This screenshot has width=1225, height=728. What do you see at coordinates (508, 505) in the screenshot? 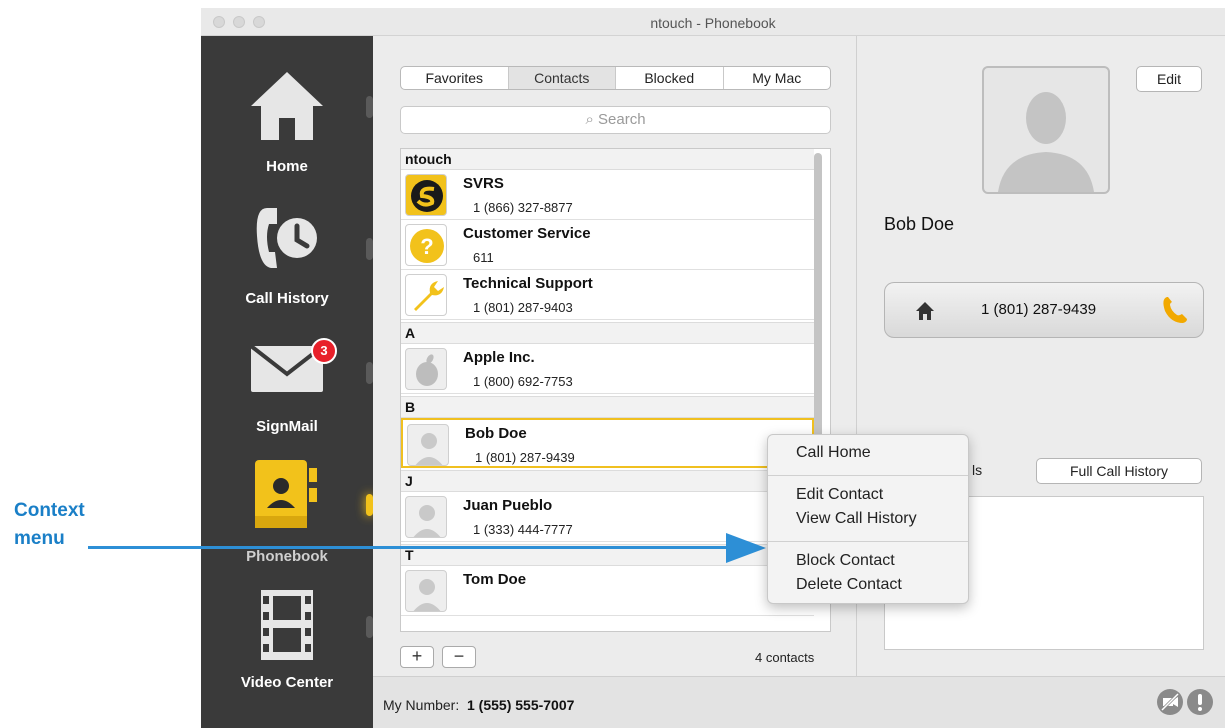
I see `contact-name: Juan Pueblo` at bounding box center [508, 505].